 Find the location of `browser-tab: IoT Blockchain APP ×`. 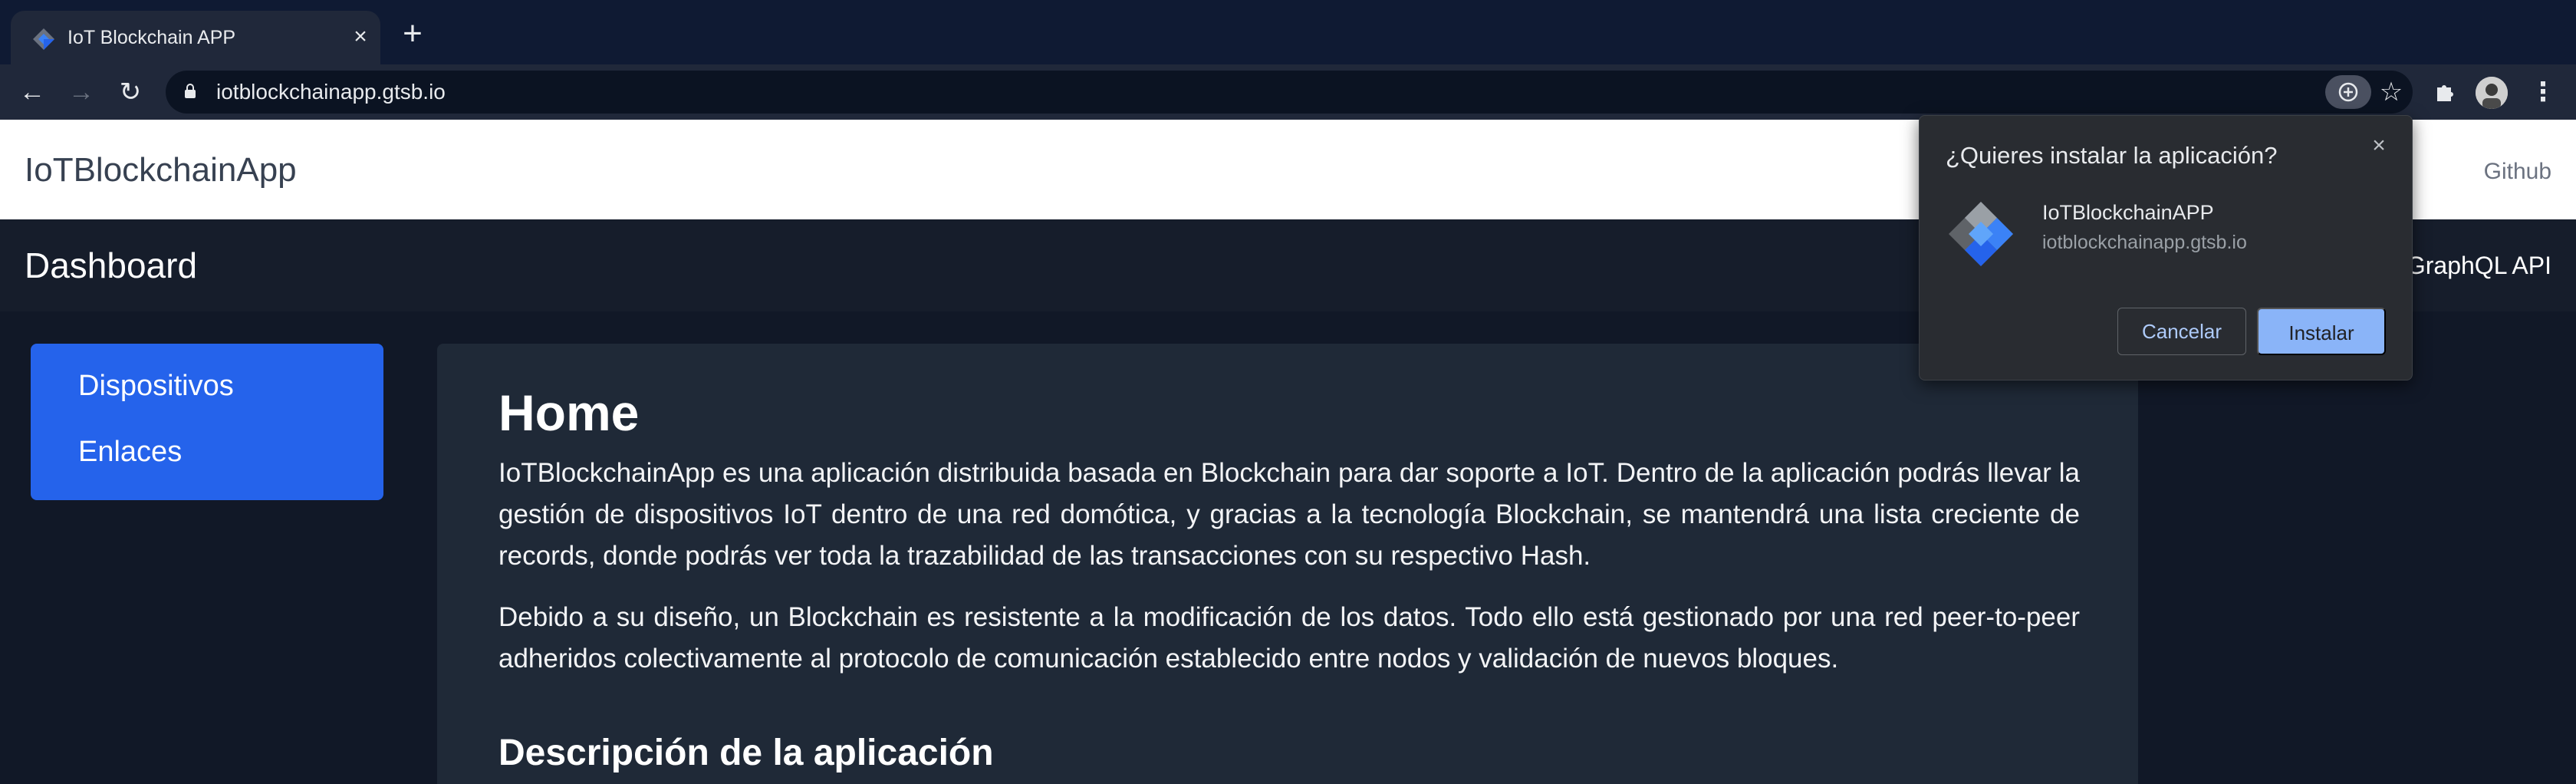

browser-tab: IoT Blockchain APP × is located at coordinates (195, 37).